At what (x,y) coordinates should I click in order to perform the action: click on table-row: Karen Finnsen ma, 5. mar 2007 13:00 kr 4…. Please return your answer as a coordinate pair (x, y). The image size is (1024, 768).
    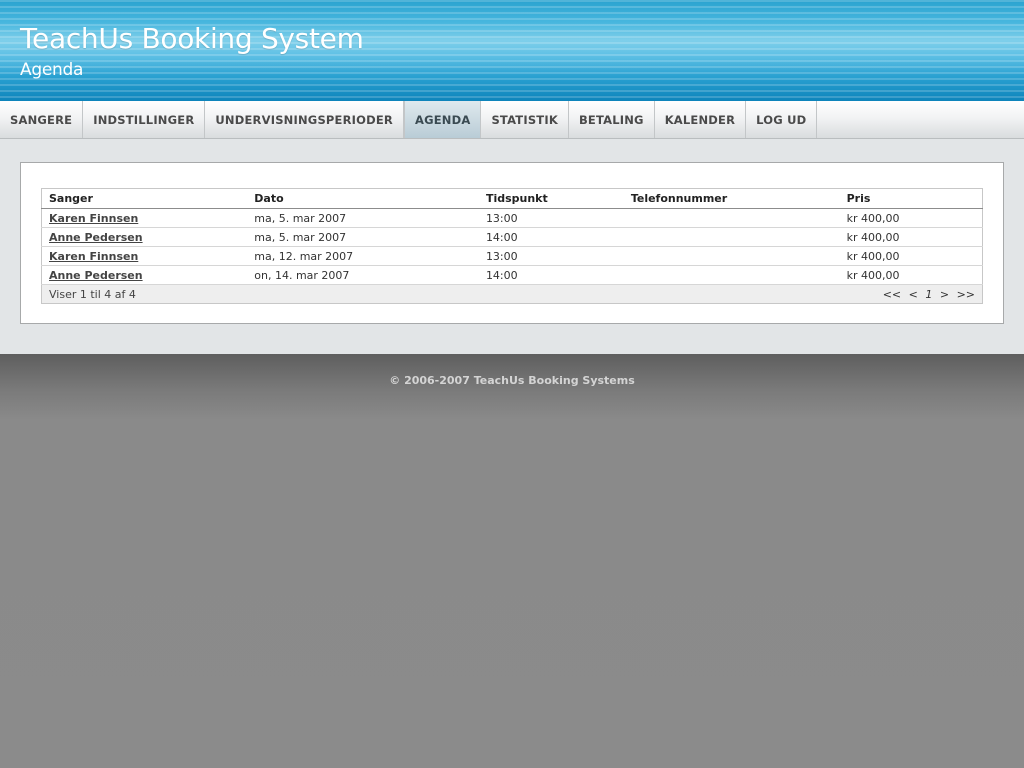
    Looking at the image, I should click on (512, 218).